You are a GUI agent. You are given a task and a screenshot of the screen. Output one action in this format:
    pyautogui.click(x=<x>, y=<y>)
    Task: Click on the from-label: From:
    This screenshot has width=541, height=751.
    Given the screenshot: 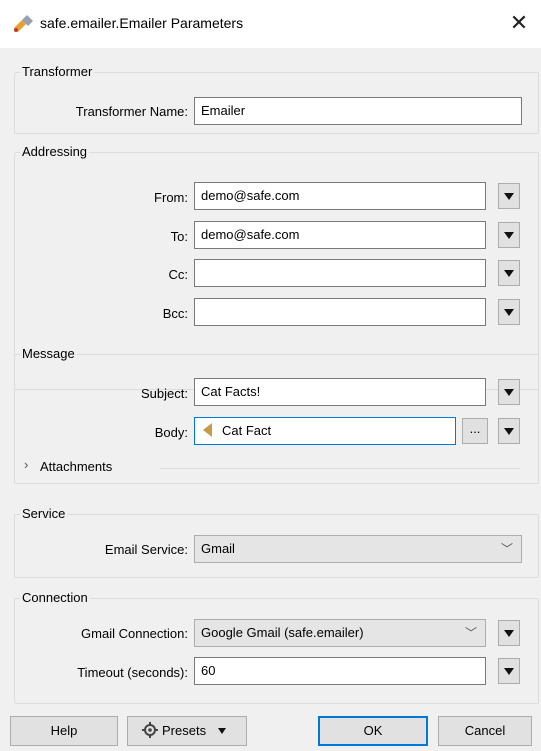 What is the action you would take?
    pyautogui.click(x=171, y=197)
    